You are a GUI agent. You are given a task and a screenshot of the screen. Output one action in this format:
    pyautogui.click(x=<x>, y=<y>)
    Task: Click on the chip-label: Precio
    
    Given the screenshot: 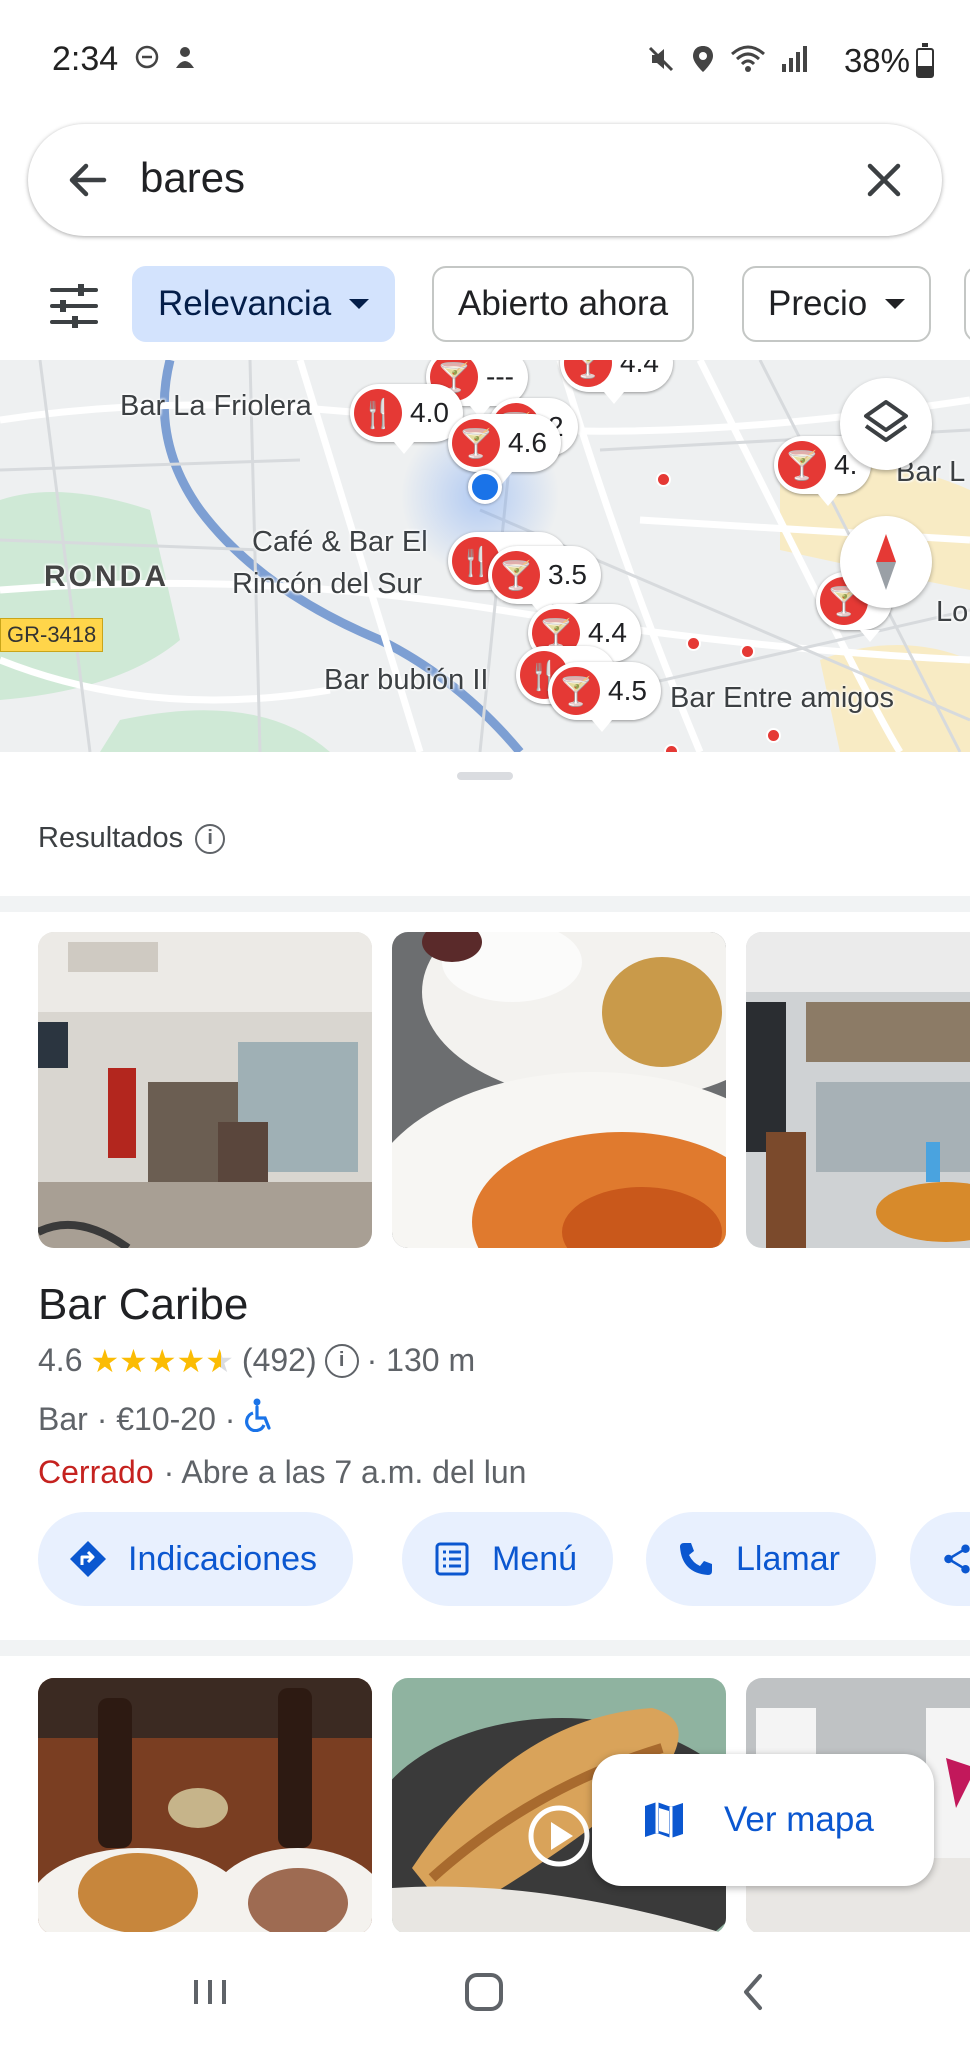 What is the action you would take?
    pyautogui.click(x=818, y=303)
    